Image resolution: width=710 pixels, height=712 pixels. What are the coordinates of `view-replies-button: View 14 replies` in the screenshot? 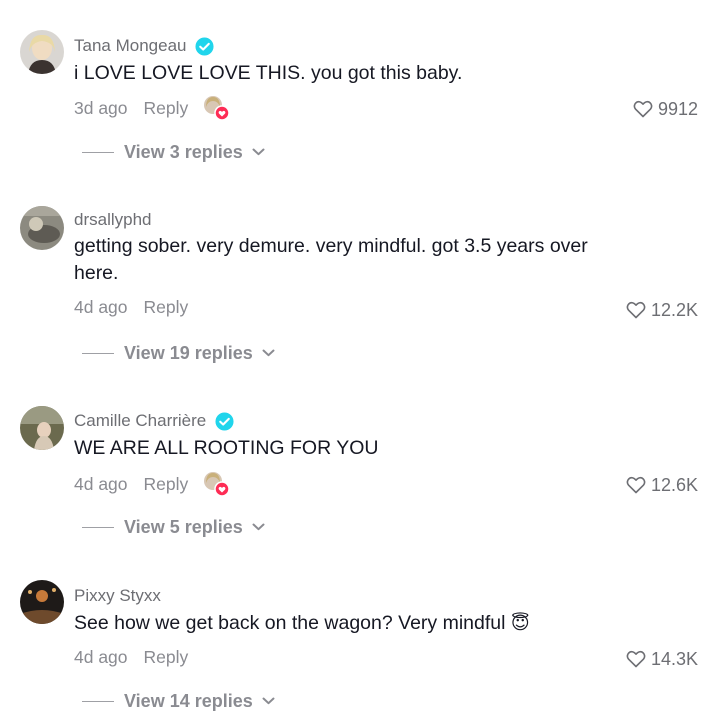 It's located at (178, 701).